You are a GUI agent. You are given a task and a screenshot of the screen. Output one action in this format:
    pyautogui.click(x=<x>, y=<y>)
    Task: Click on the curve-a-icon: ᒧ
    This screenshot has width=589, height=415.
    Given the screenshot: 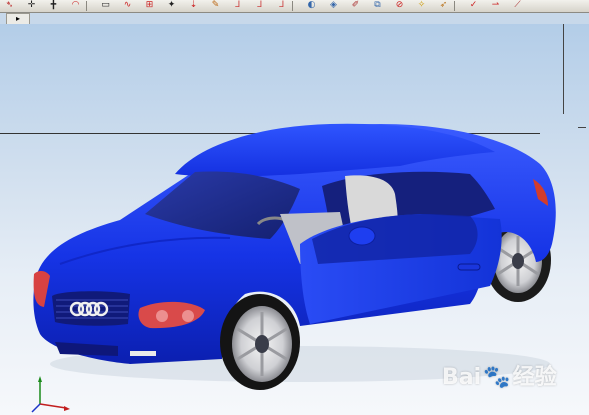 What is the action you would take?
    pyautogui.click(x=237, y=5)
    